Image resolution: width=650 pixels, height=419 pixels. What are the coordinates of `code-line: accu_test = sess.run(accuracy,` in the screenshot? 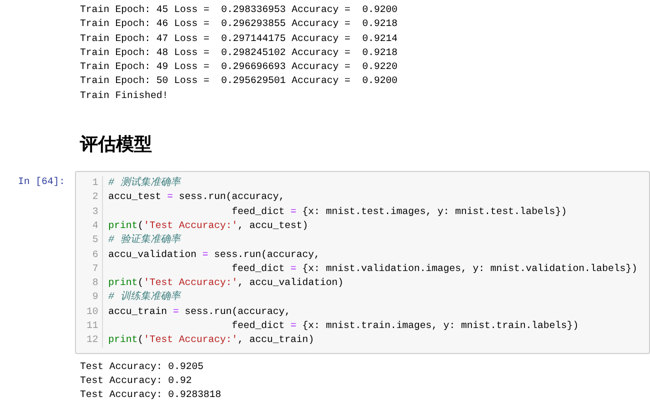 It's located at (196, 197).